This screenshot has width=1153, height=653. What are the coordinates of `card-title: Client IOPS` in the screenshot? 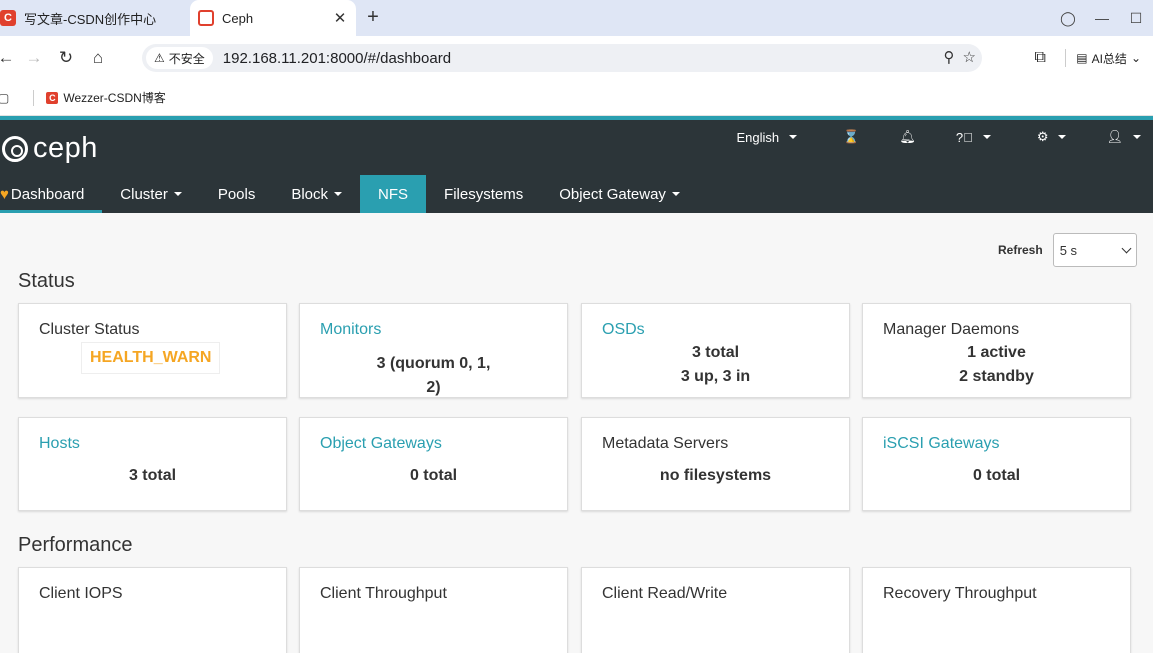 It's located at (81, 593).